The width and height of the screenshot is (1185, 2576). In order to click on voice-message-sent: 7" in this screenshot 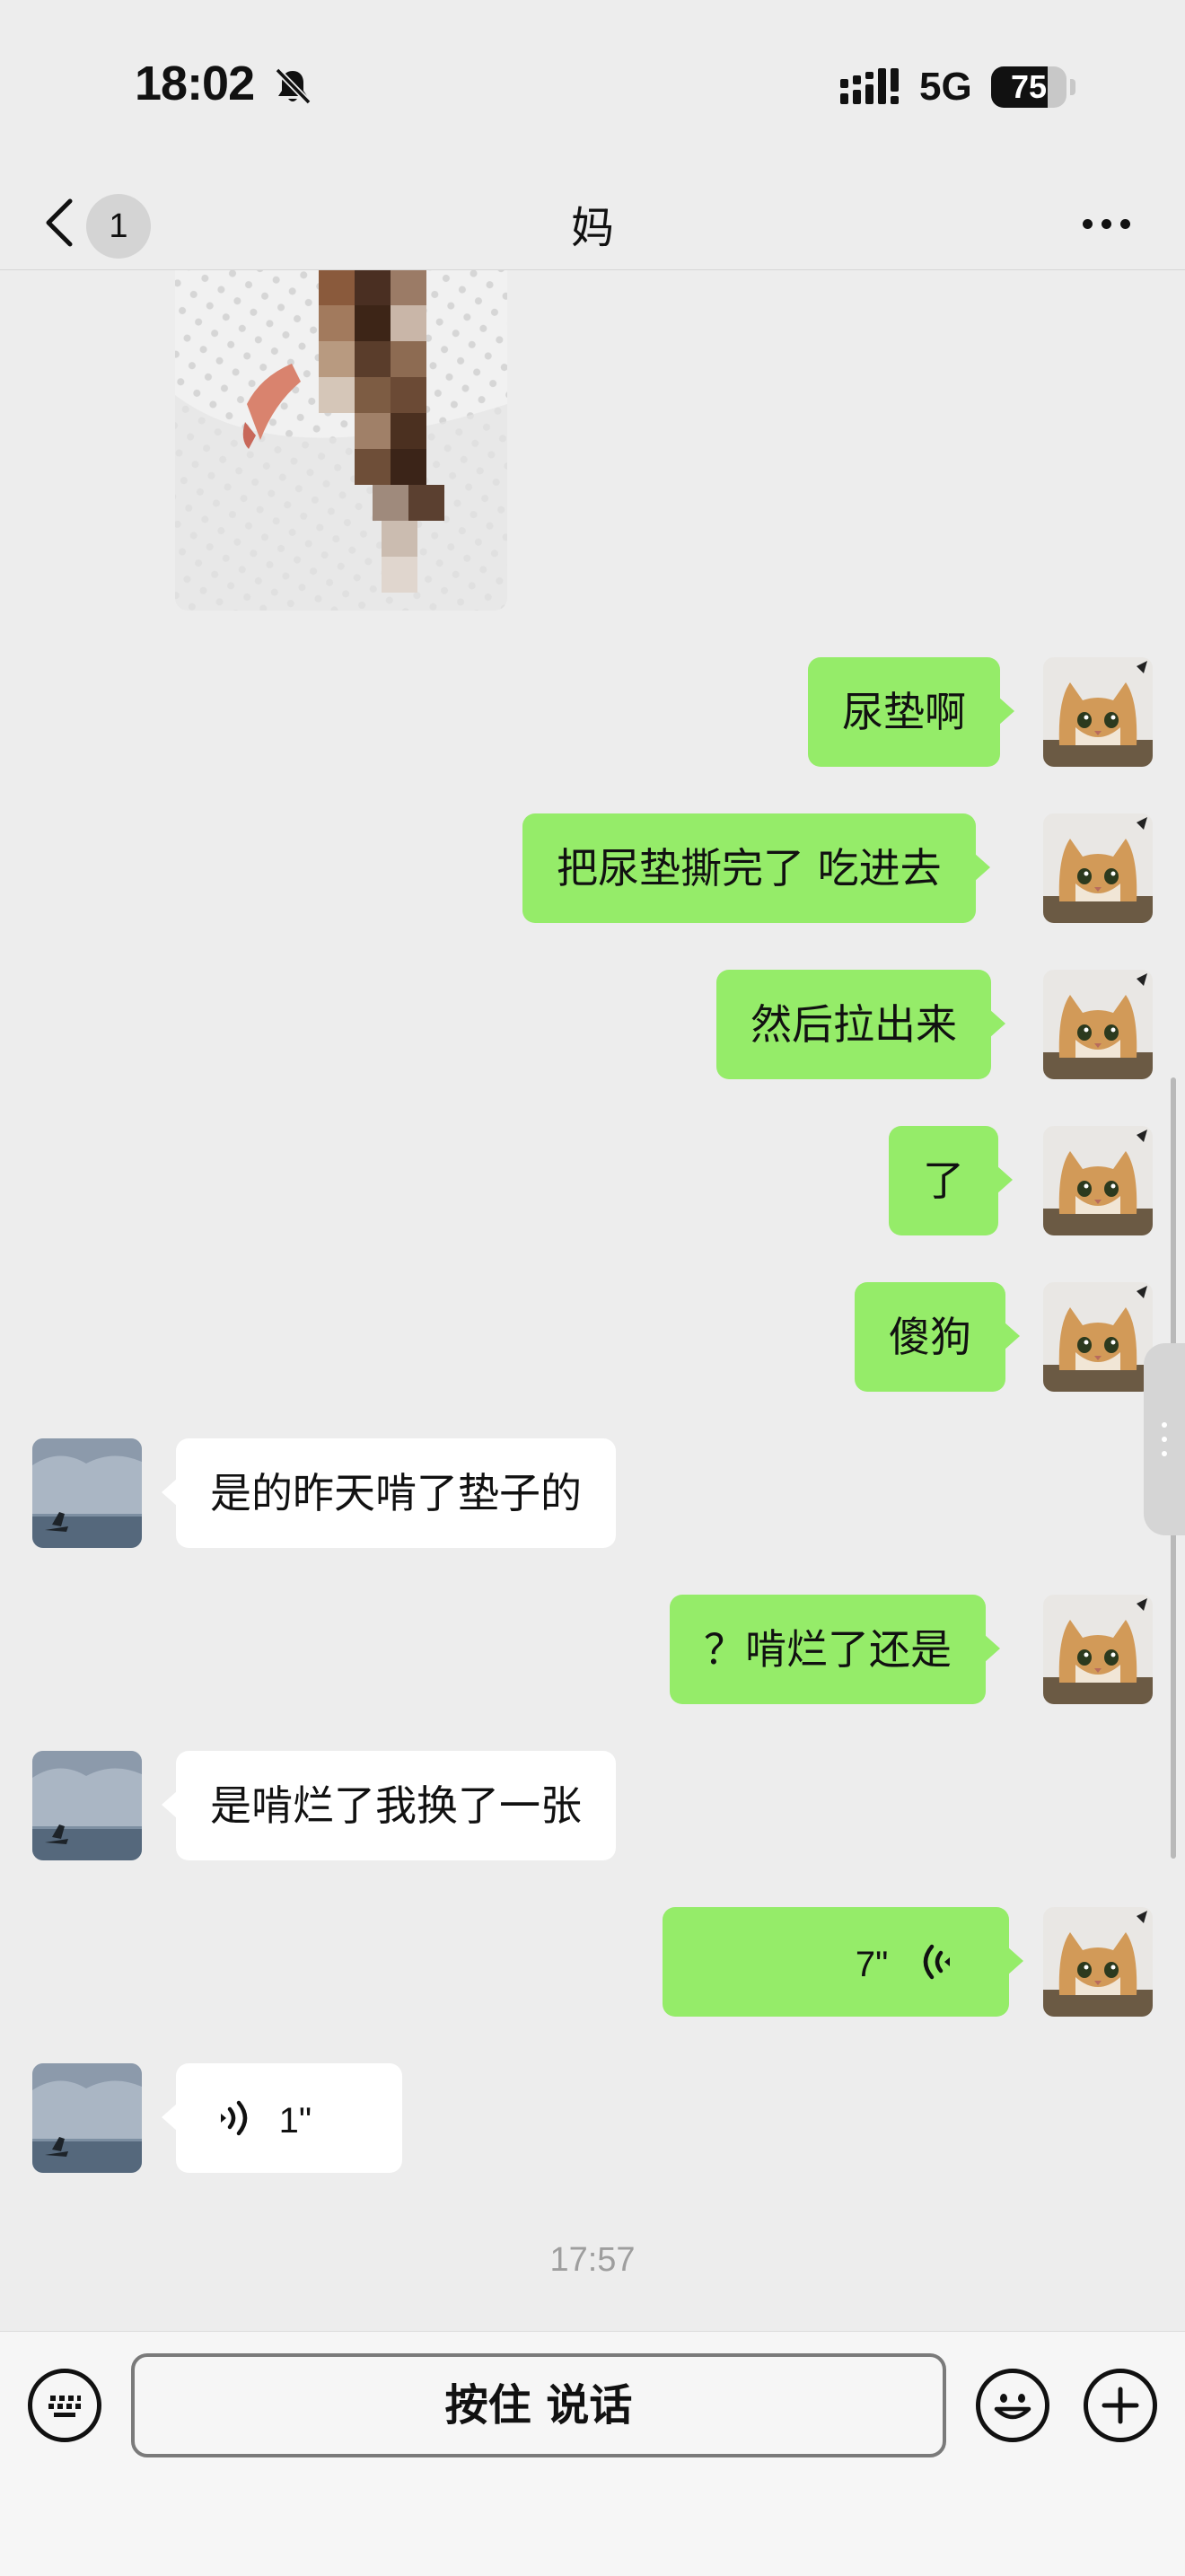, I will do `click(843, 1962)`.